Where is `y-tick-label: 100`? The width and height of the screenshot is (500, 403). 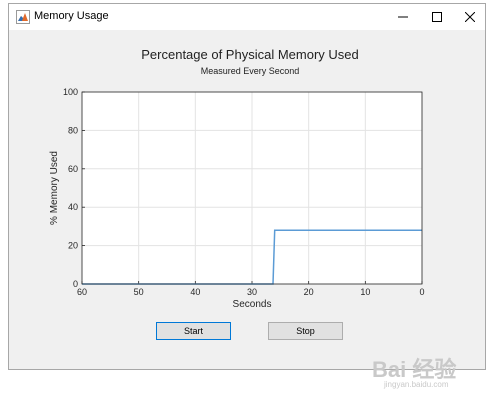
y-tick-label: 100 is located at coordinates (70, 92).